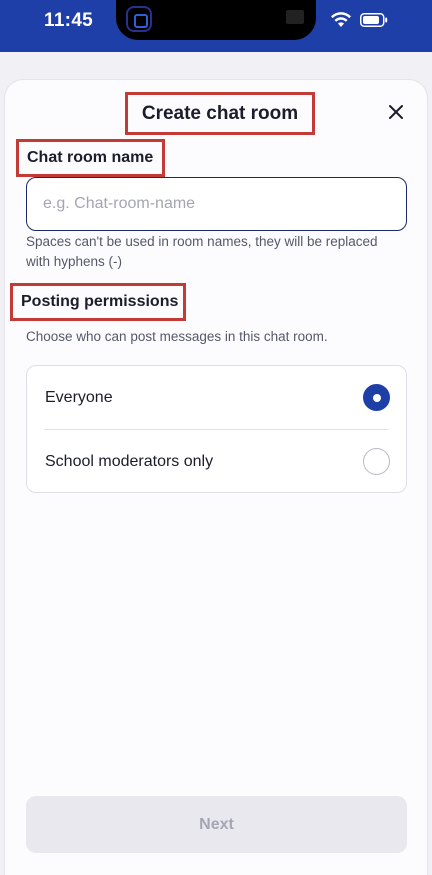 This screenshot has width=432, height=875. Describe the element at coordinates (129, 461) in the screenshot. I see `option-label: School moderators only` at that location.